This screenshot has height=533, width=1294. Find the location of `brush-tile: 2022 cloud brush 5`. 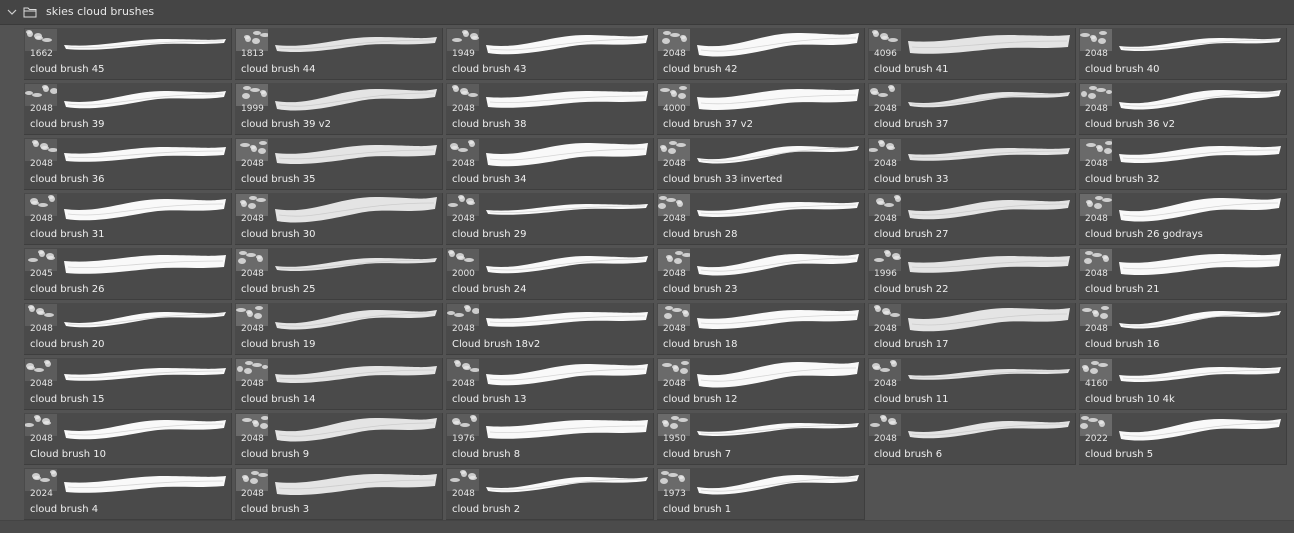

brush-tile: 2022 cloud brush 5 is located at coordinates (1183, 439).